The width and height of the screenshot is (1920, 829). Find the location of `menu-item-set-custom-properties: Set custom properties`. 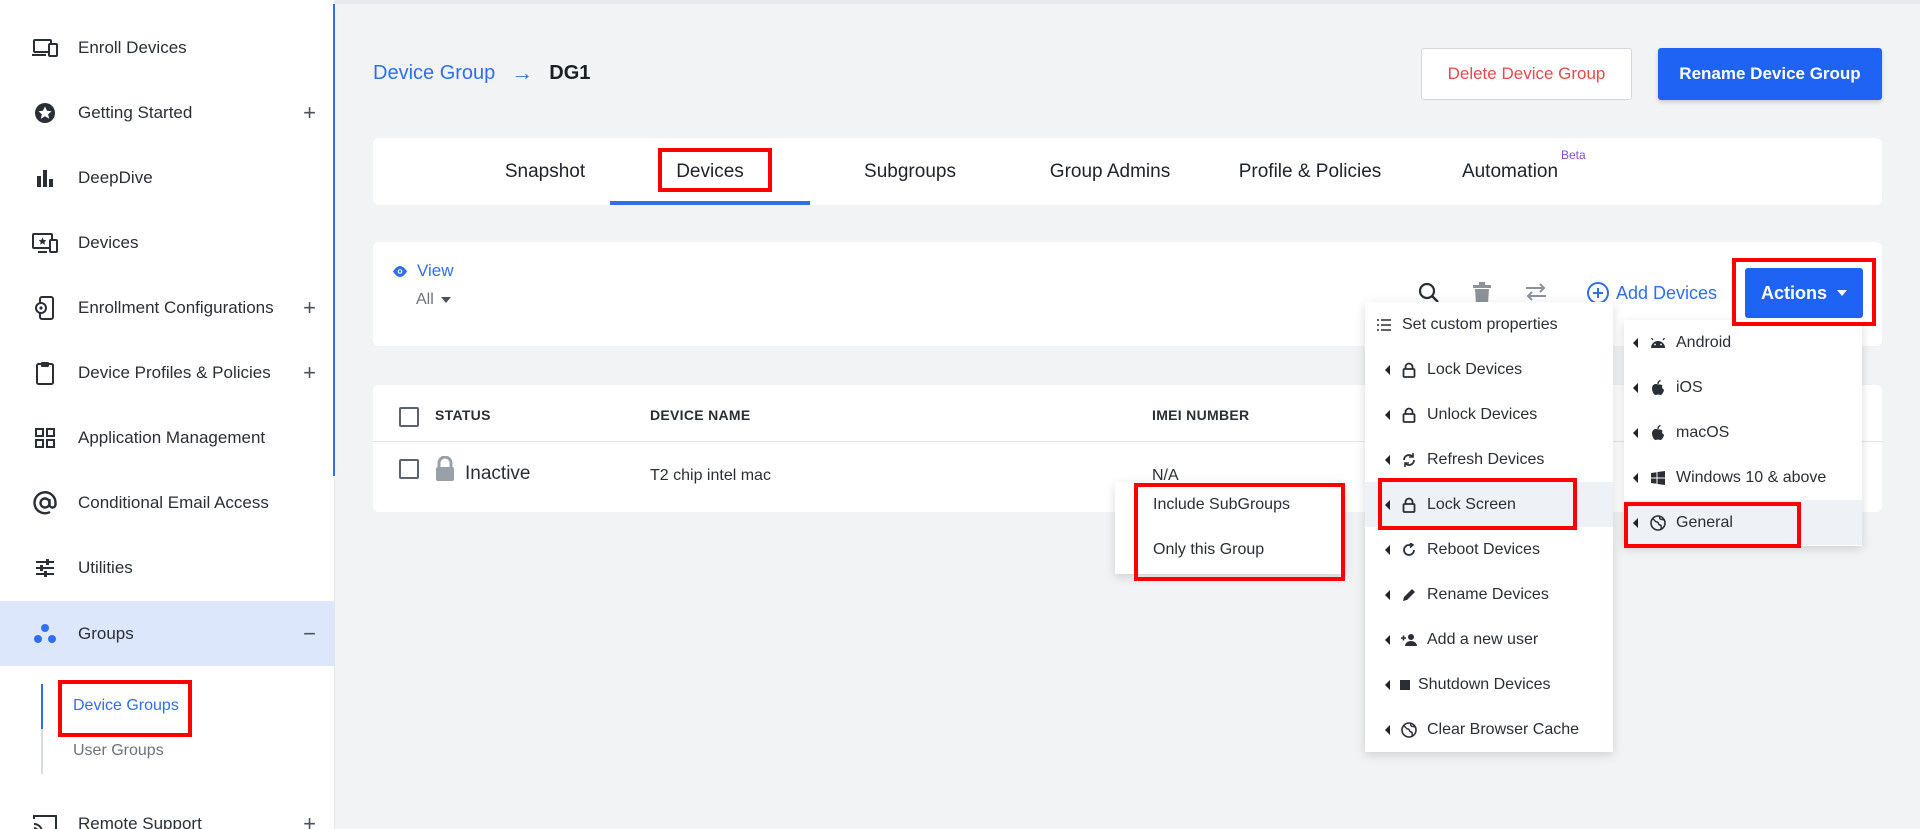

menu-item-set-custom-properties: Set custom properties is located at coordinates (1489, 324).